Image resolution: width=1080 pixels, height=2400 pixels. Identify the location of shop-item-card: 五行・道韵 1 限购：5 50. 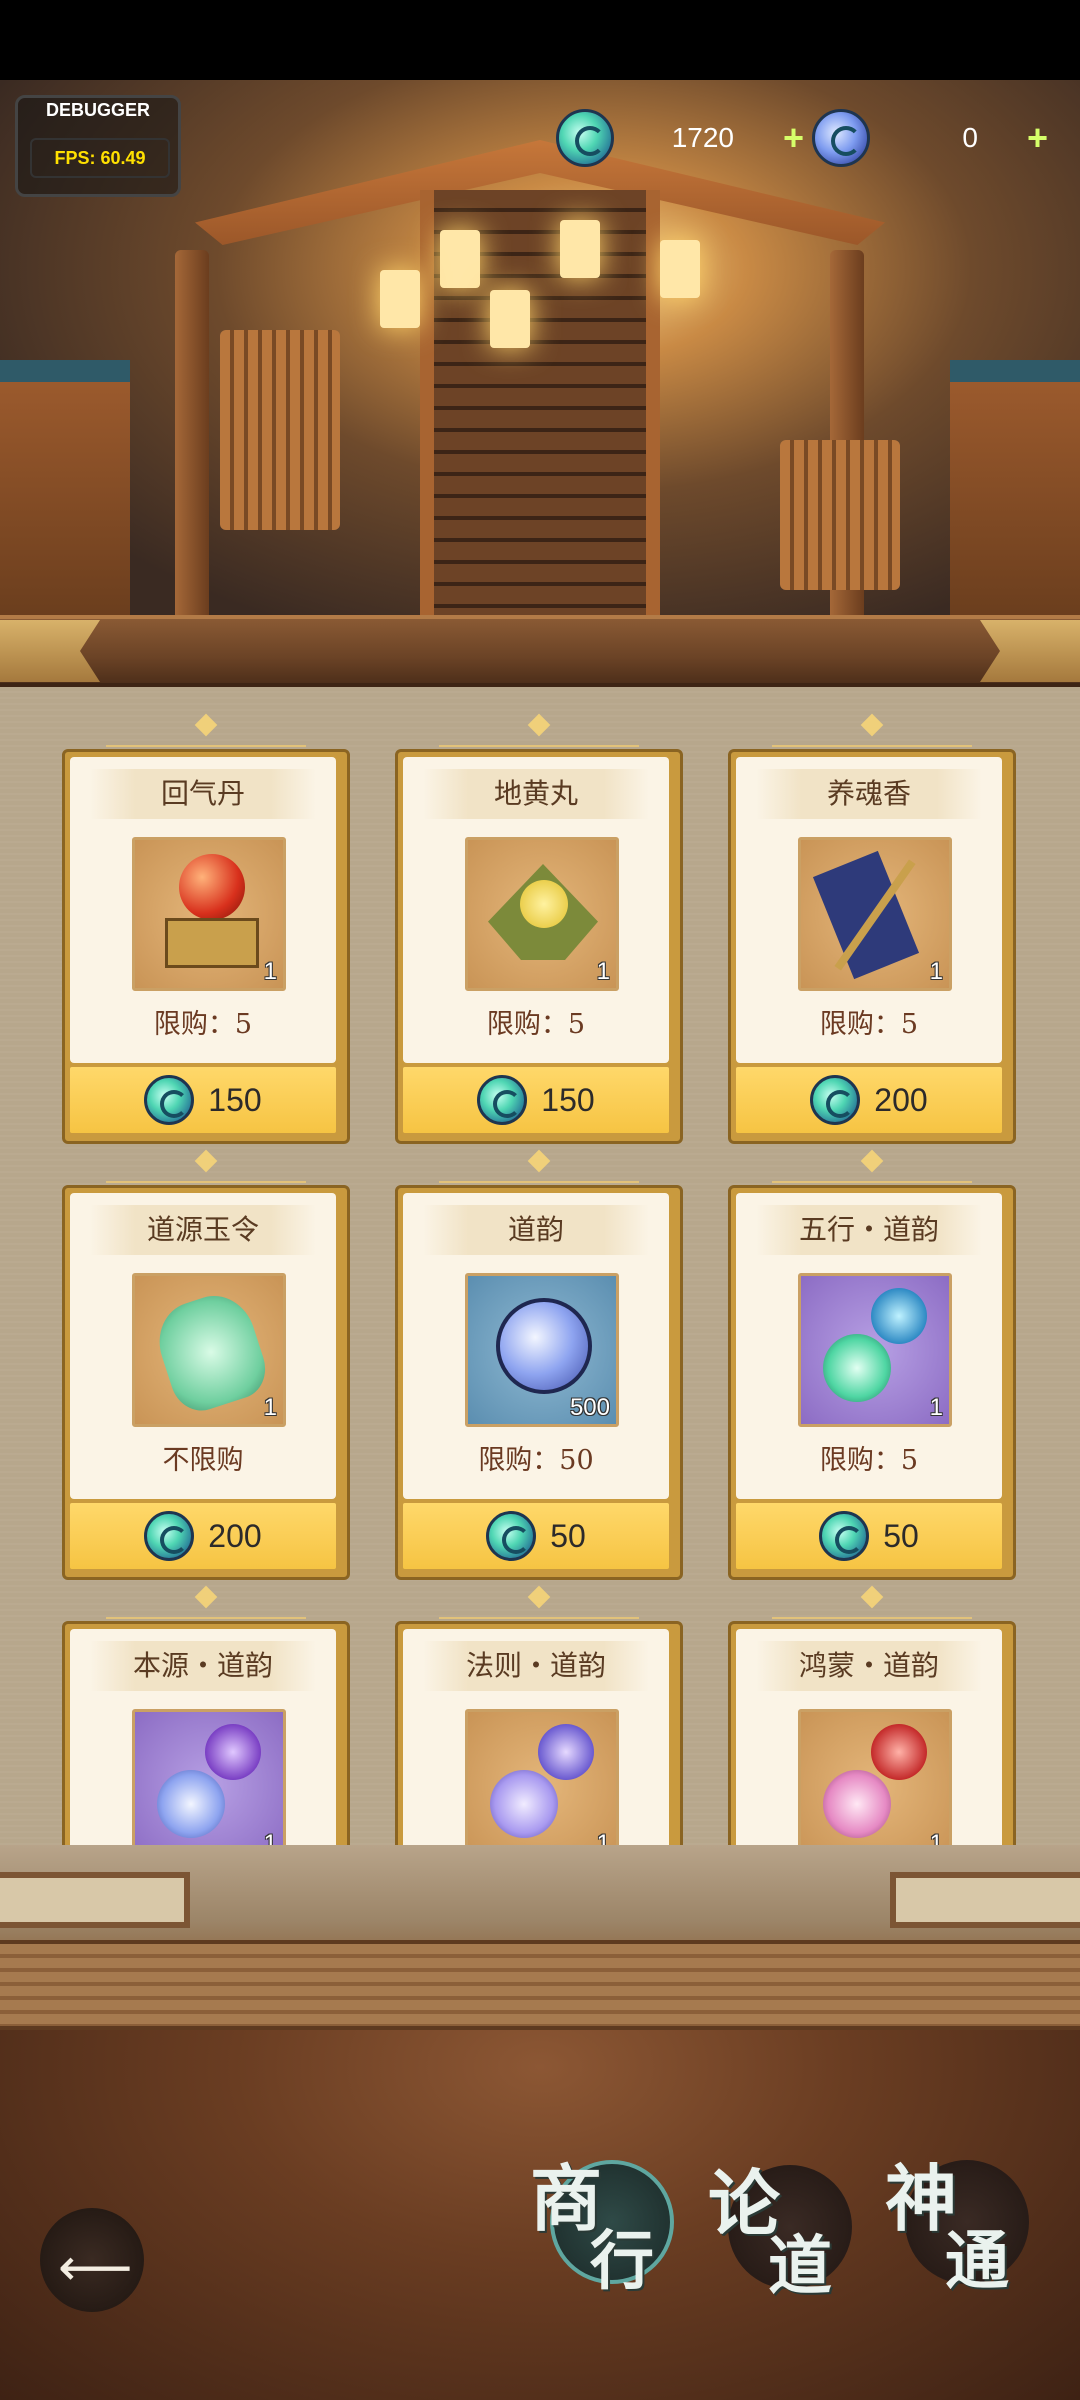
(872, 1380).